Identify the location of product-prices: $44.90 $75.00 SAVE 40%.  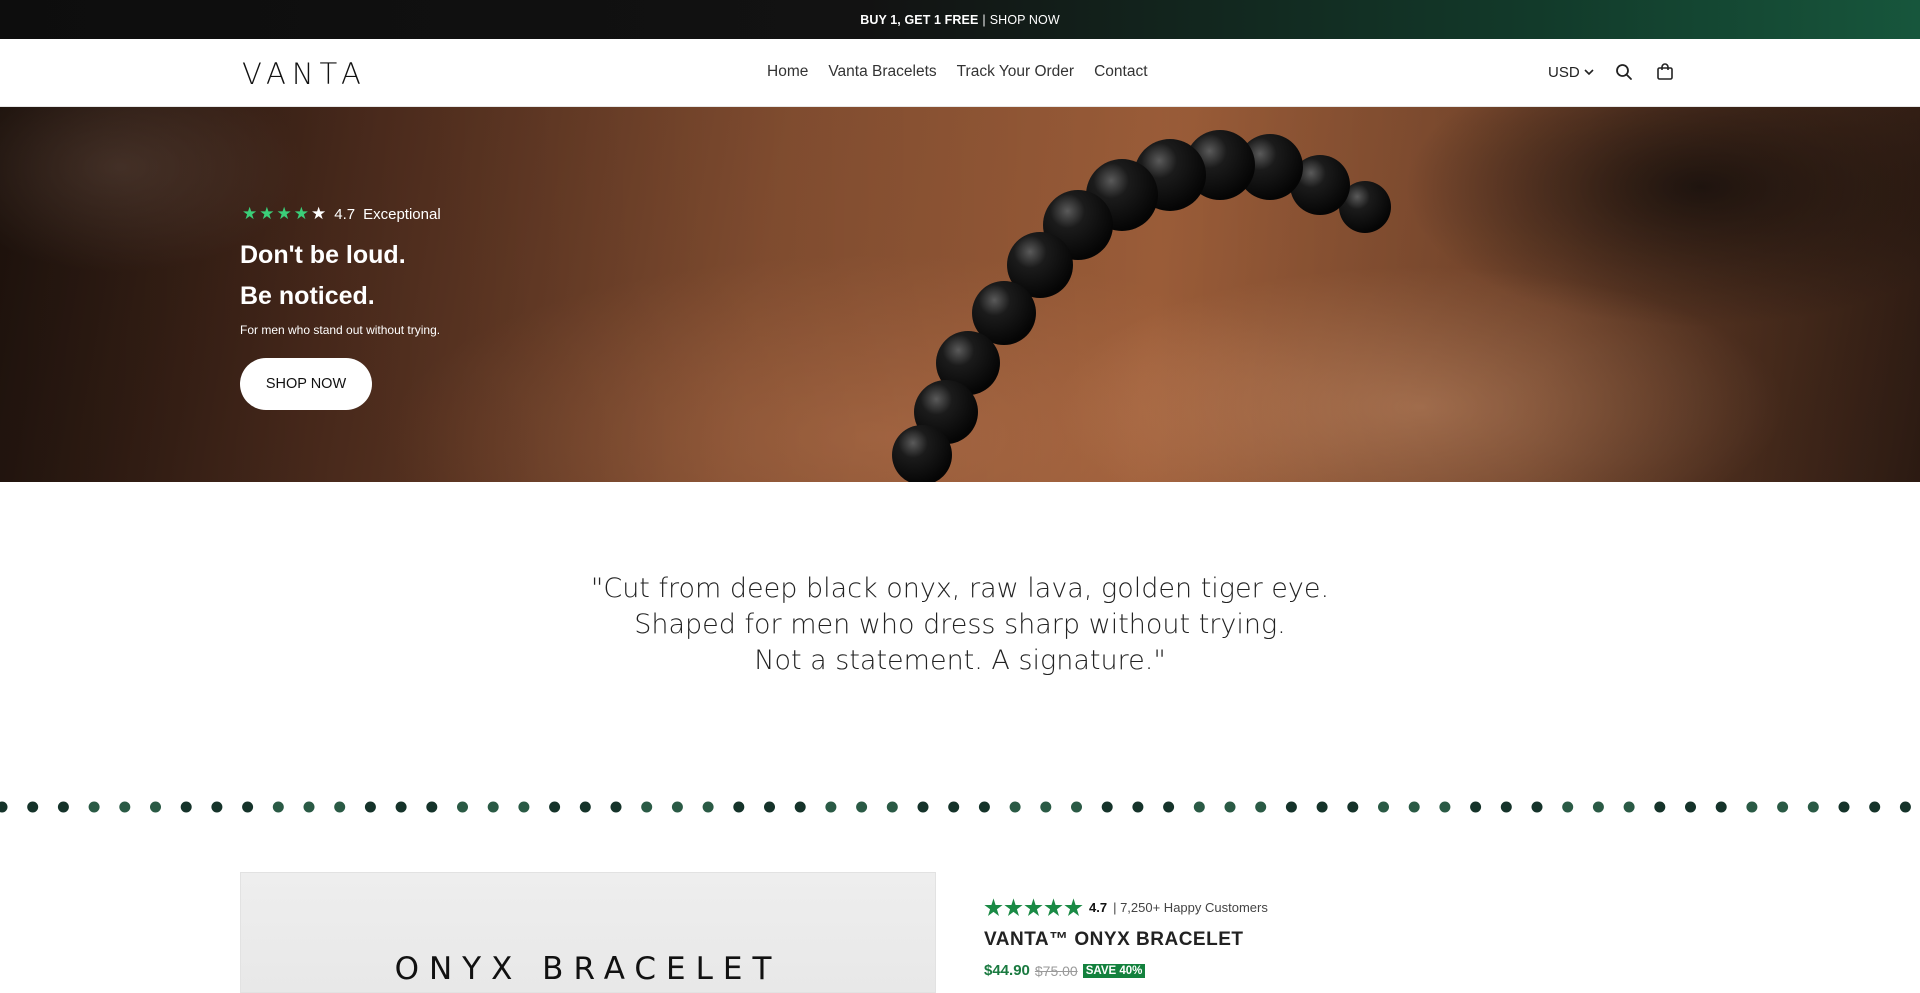
(1065, 970).